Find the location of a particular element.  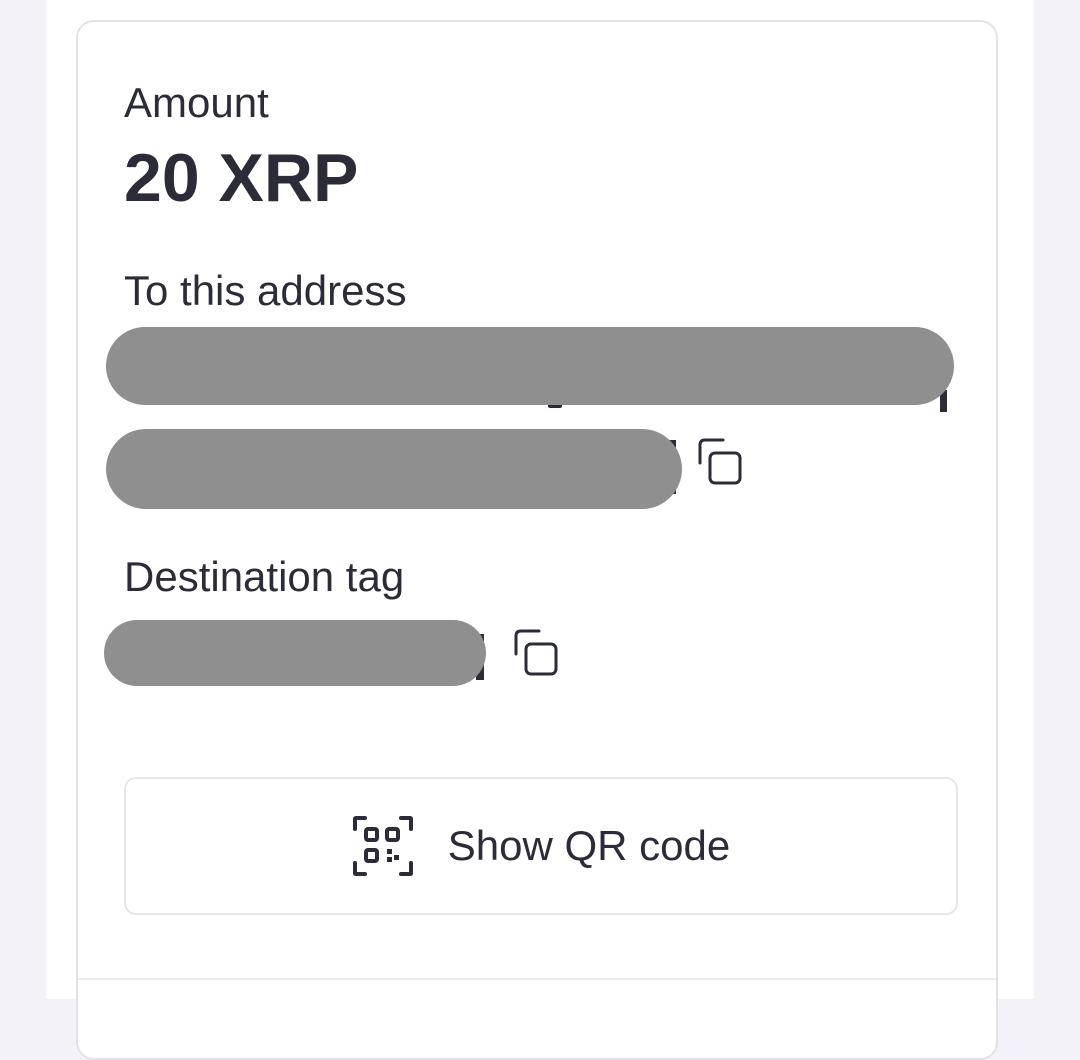

copy-address-button is located at coordinates (721, 462).